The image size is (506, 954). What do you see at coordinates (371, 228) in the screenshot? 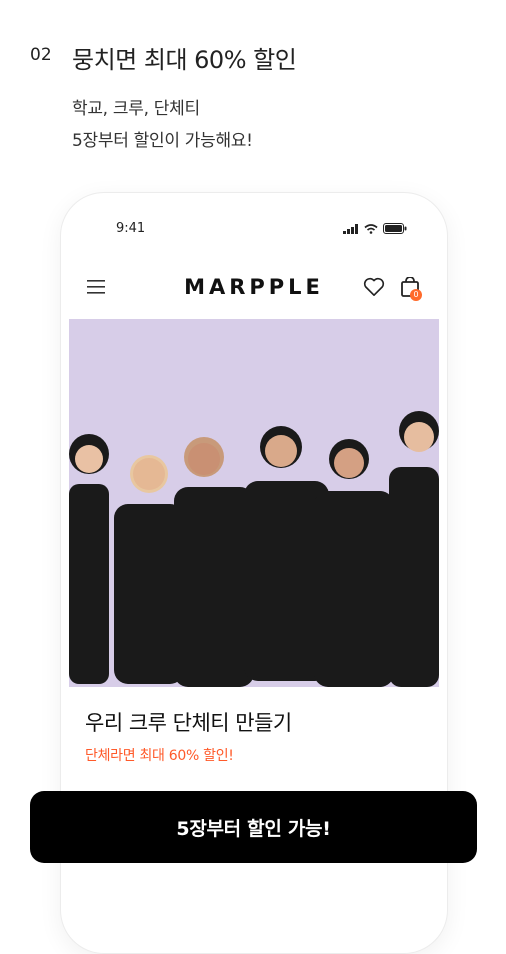
I see `wifi-icon` at bounding box center [371, 228].